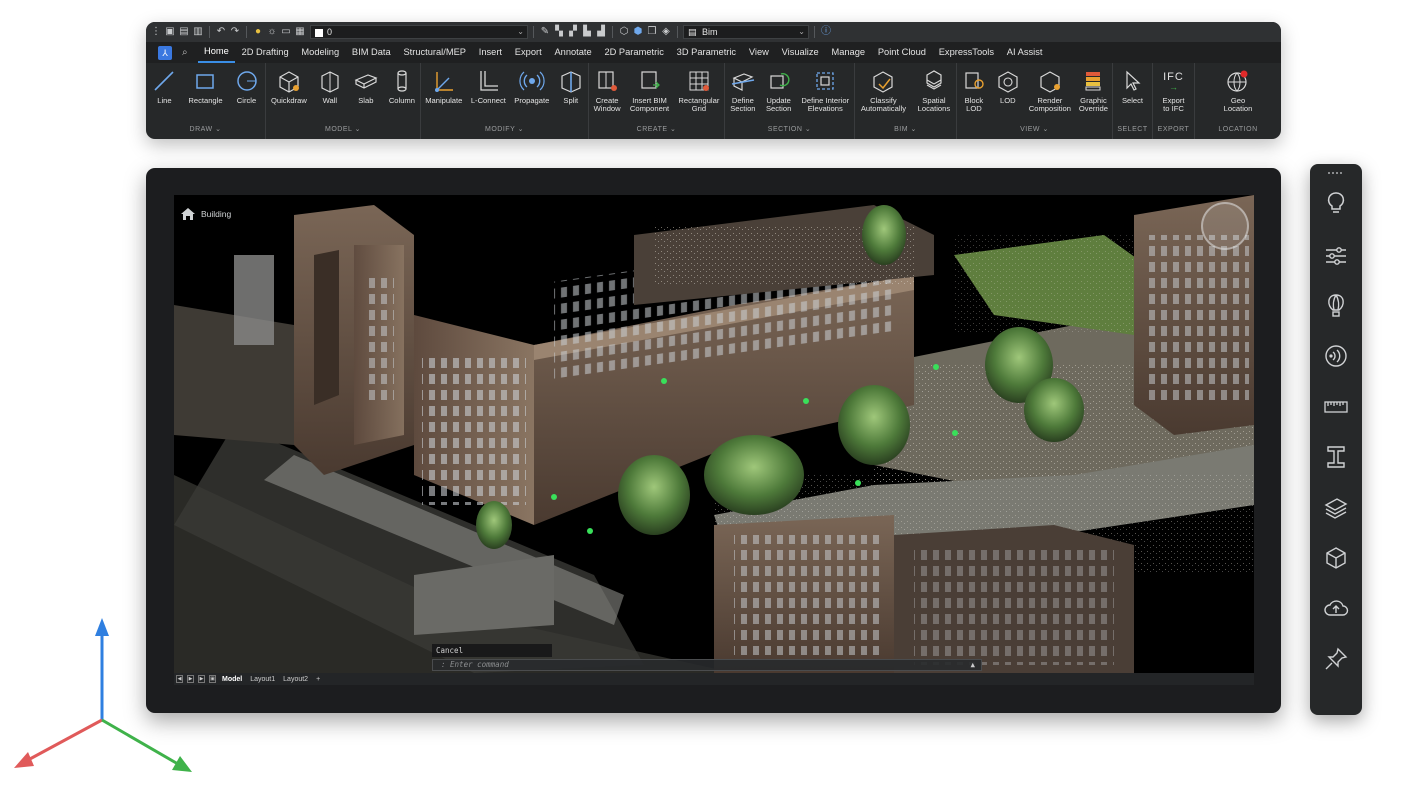 The image size is (1410, 811). Describe the element at coordinates (1336, 659) in the screenshot. I see `pin-icon` at that location.